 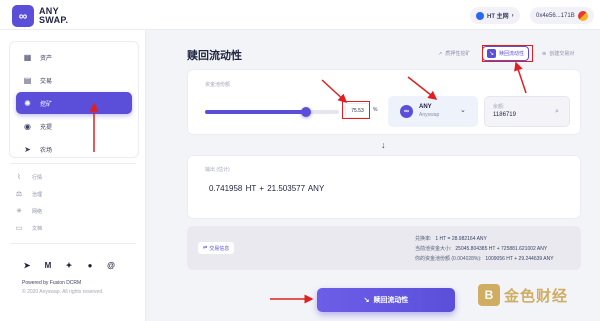 I want to click on tab-create-pair: ⊕ 创建交易对, so click(x=558, y=53).